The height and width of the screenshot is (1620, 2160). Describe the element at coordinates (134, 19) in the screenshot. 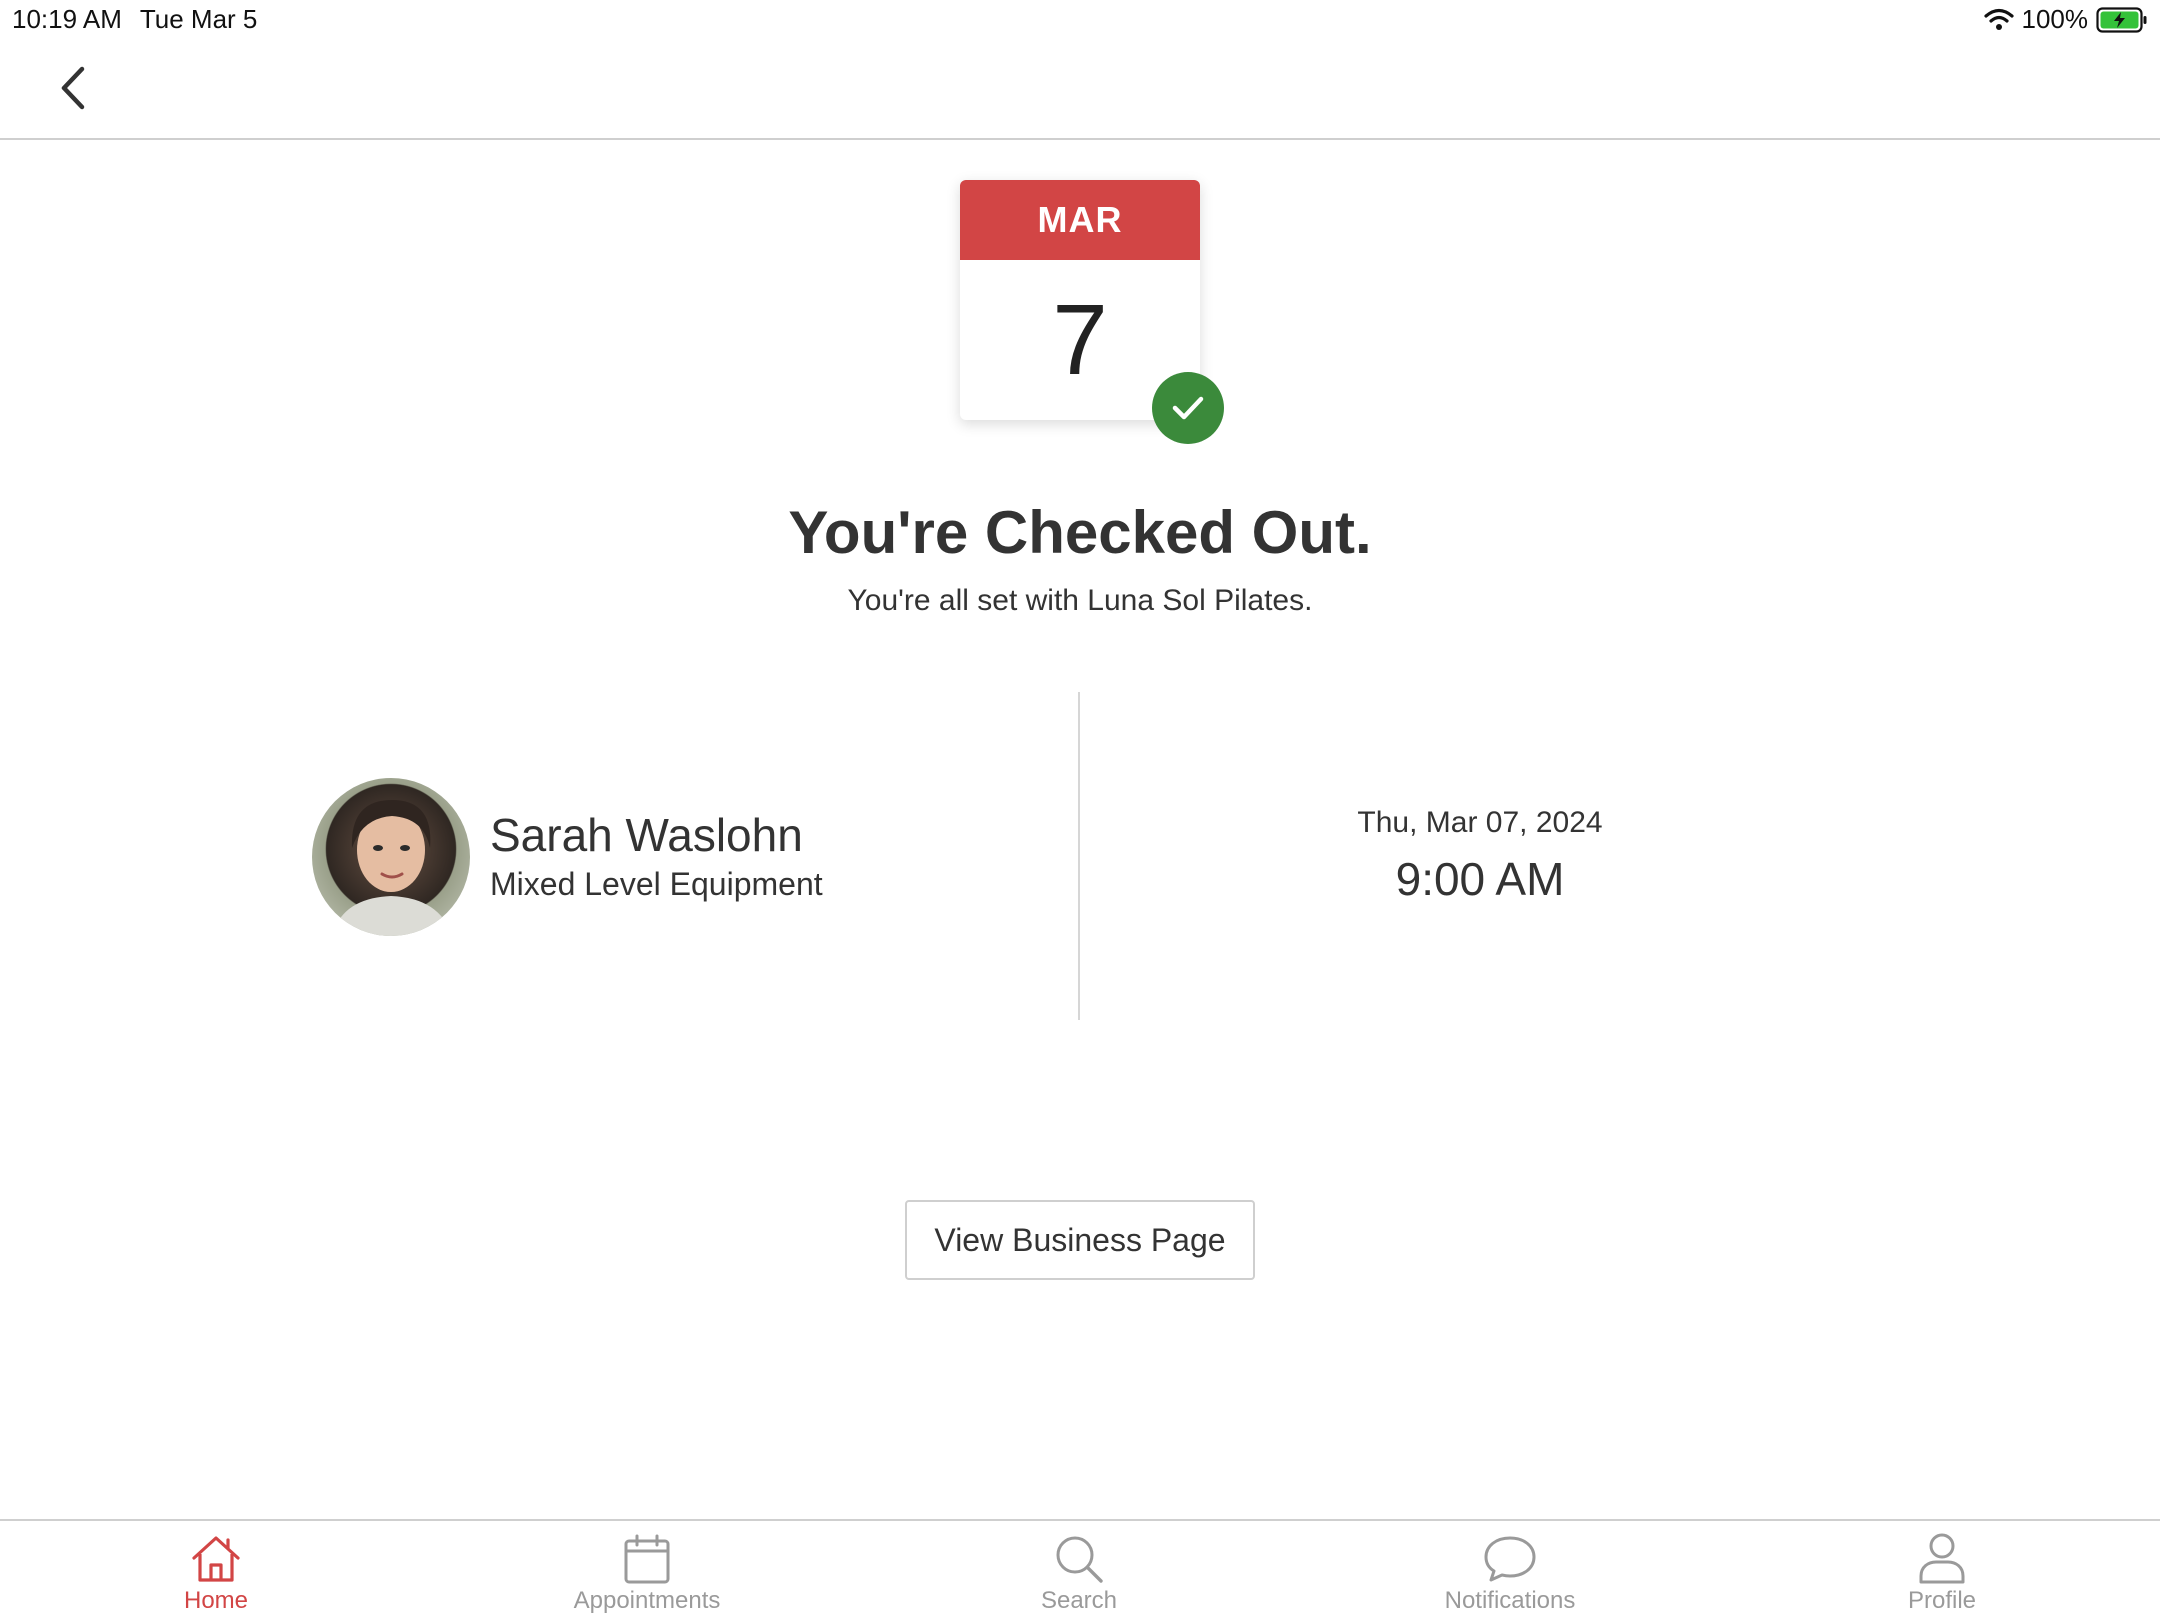

I see `status-left: 10:19 AM Tue Mar 5` at that location.